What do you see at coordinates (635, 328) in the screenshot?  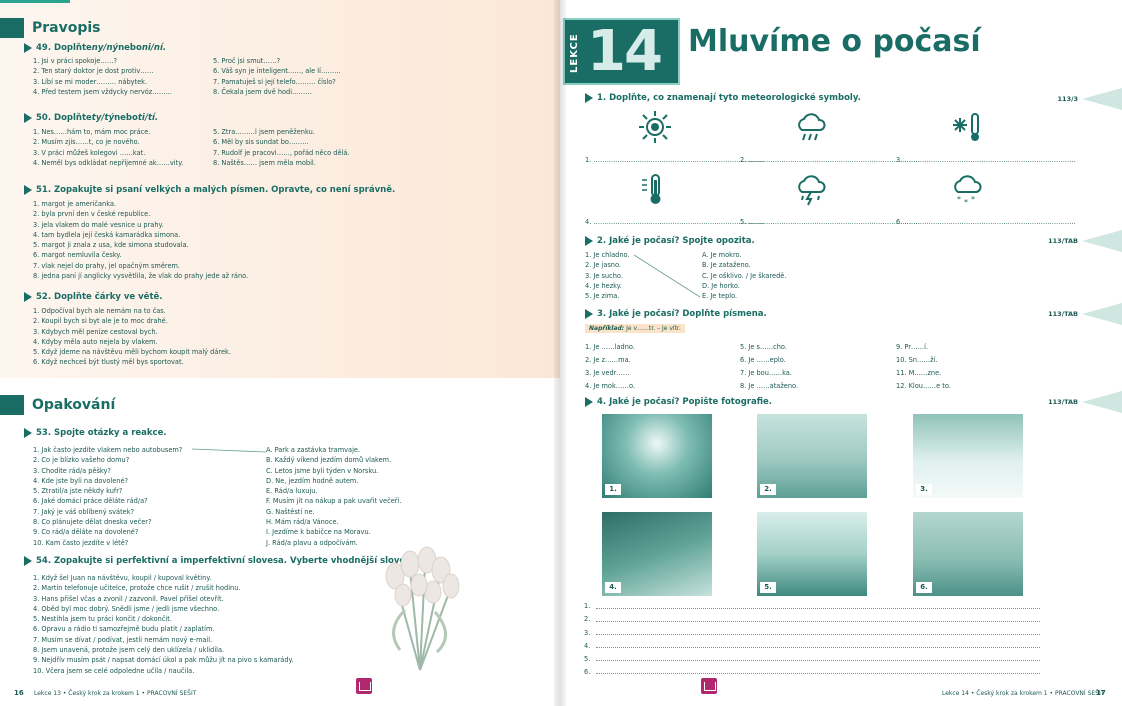 I see `task-3-example: Například: Je v……tr. – Je vítr.` at bounding box center [635, 328].